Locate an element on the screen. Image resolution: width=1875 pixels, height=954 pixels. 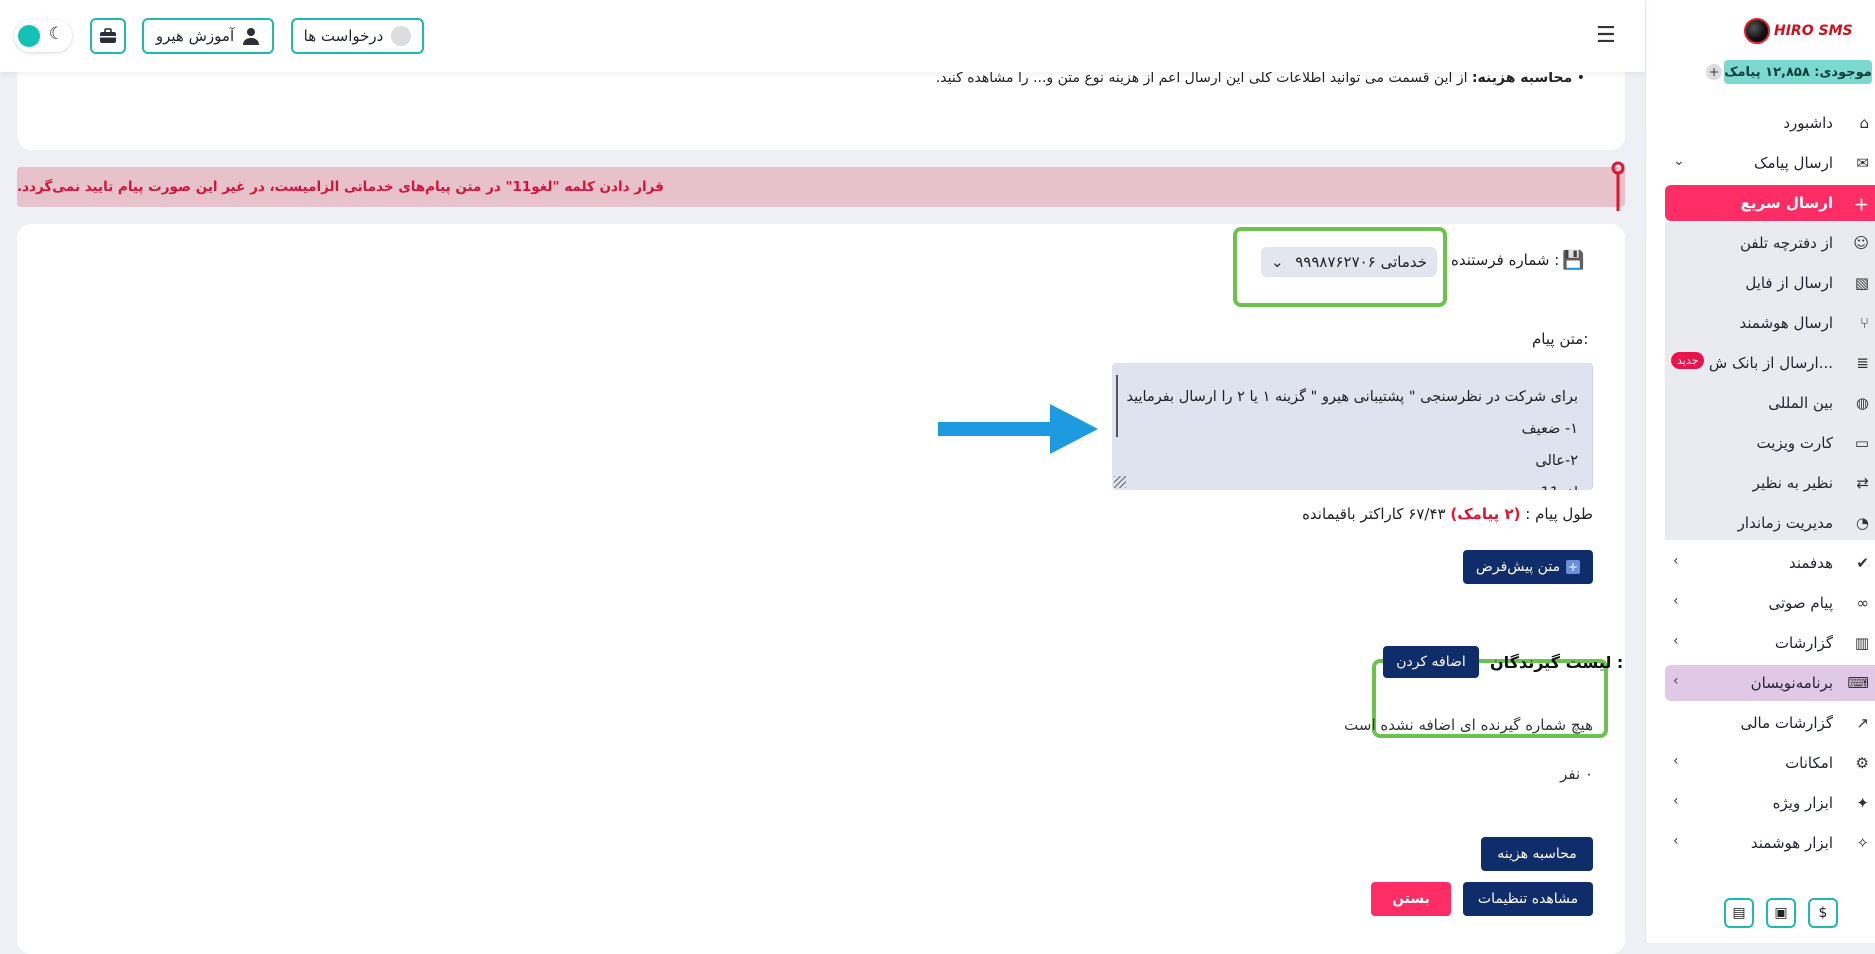
sidebar-item-voice: ‹ پیام صوتی ∞ is located at coordinates (1770, 603).